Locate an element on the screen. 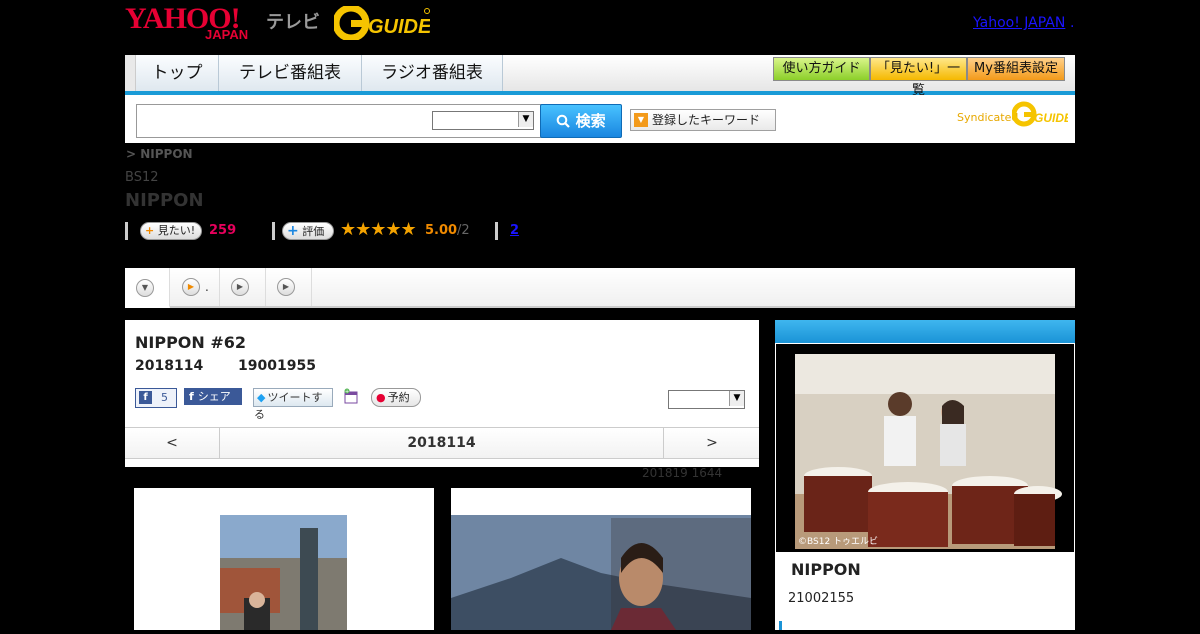 The image size is (1200, 634). sidebar-photo-taiko is located at coordinates (925, 448).